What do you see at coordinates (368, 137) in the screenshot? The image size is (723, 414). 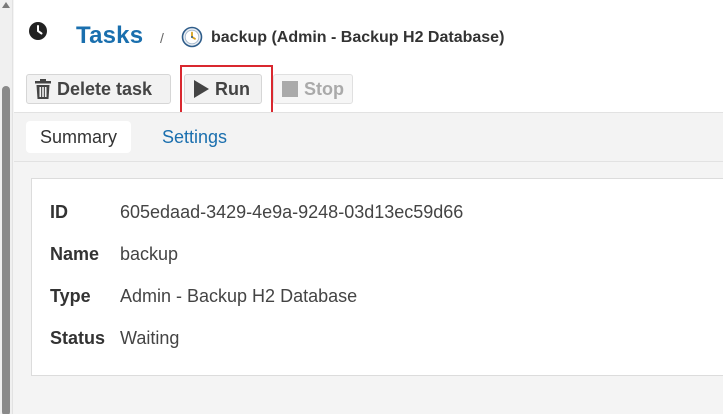 I see `tab-bar: Summary Settings` at bounding box center [368, 137].